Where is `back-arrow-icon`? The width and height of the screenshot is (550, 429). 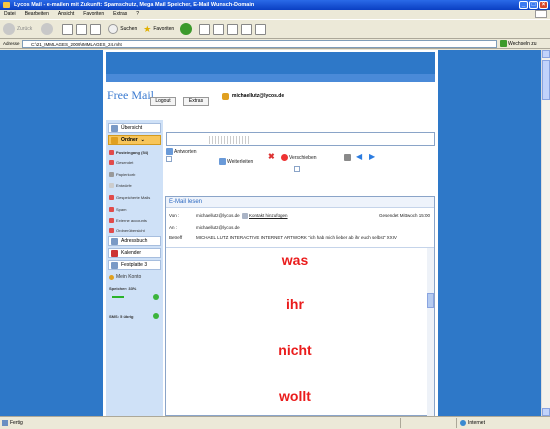
back-arrow-icon is located at coordinates (9, 29).